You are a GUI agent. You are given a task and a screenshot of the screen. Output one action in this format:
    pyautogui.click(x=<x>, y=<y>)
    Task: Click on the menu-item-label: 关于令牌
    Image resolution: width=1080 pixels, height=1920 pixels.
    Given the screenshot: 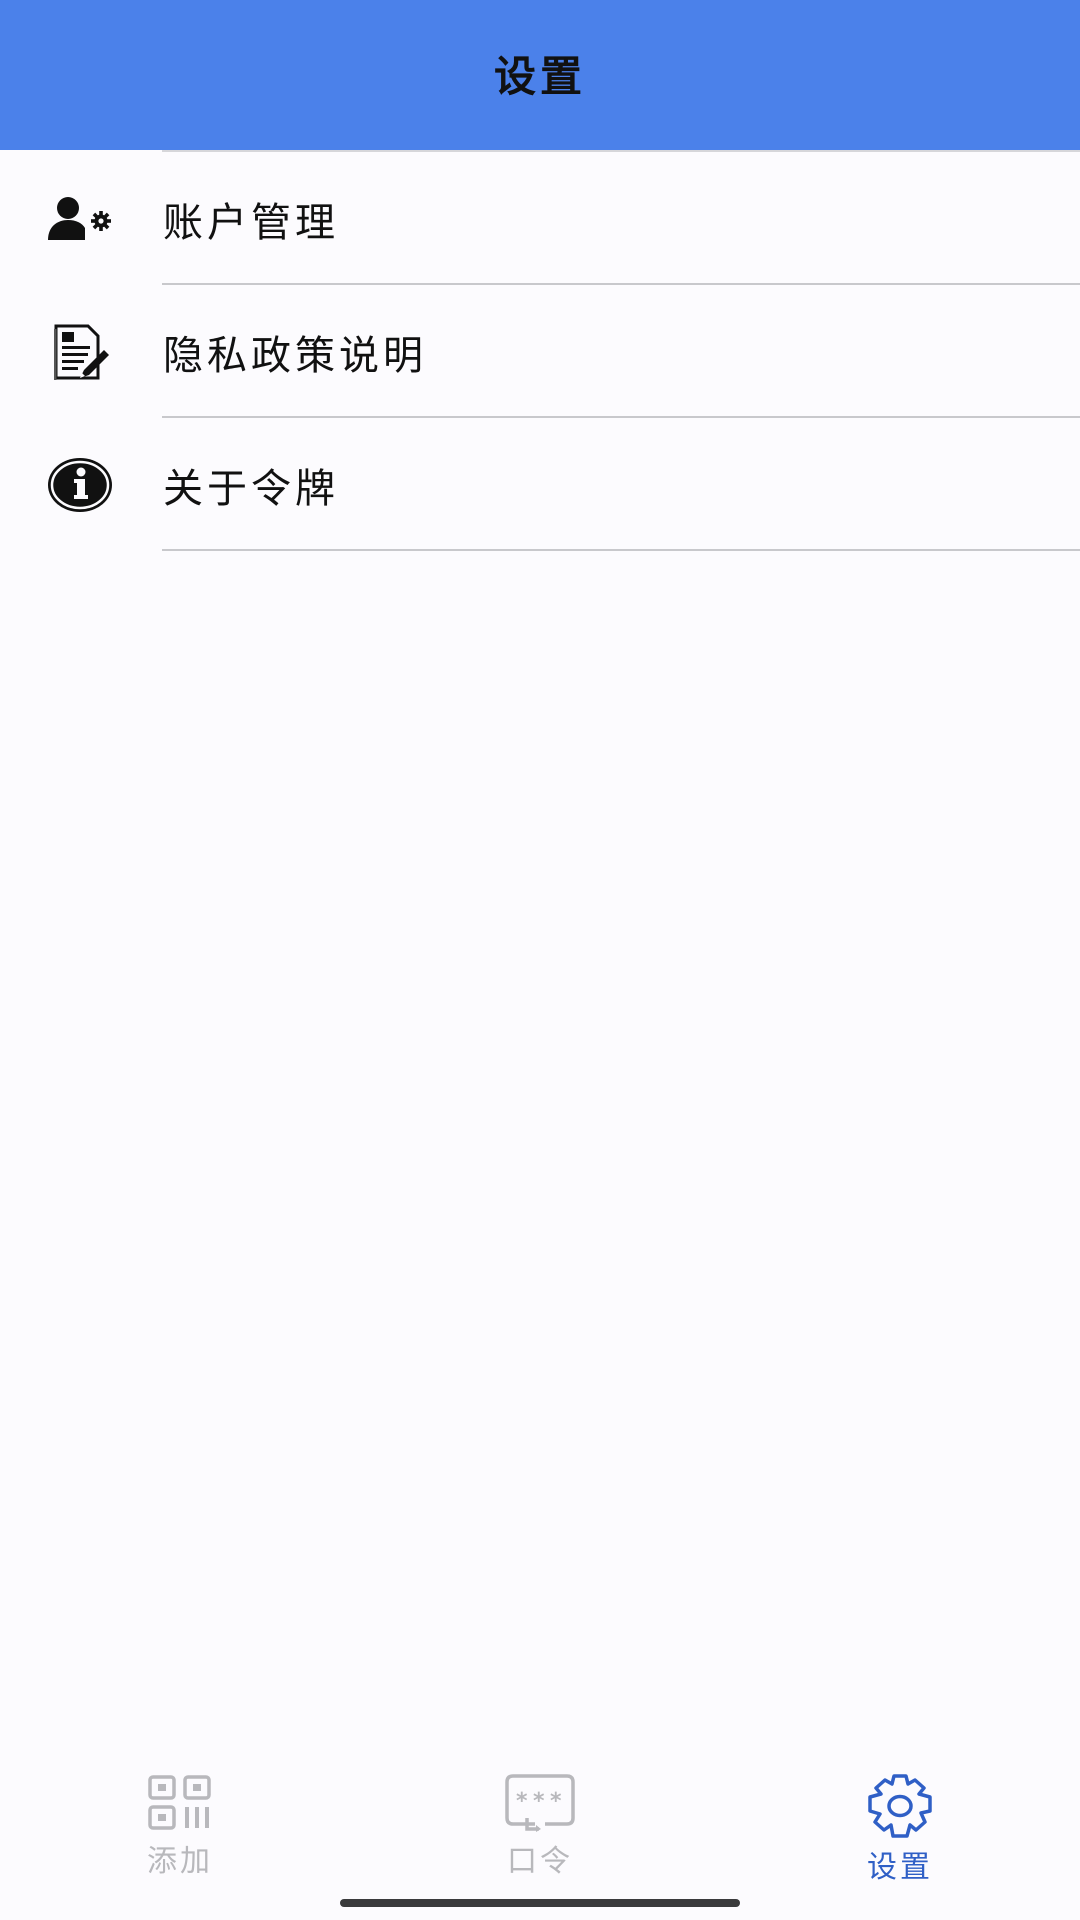 What is the action you would take?
    pyautogui.click(x=251, y=488)
    